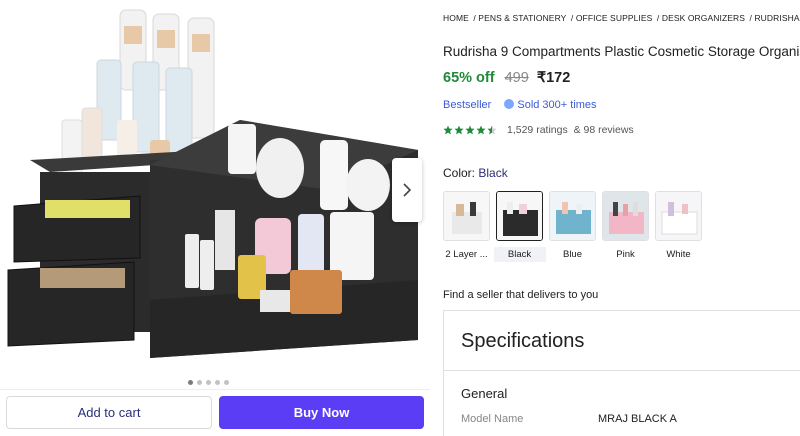  Describe the element at coordinates (492, 419) in the screenshot. I see `spec-key: Model Name` at that location.